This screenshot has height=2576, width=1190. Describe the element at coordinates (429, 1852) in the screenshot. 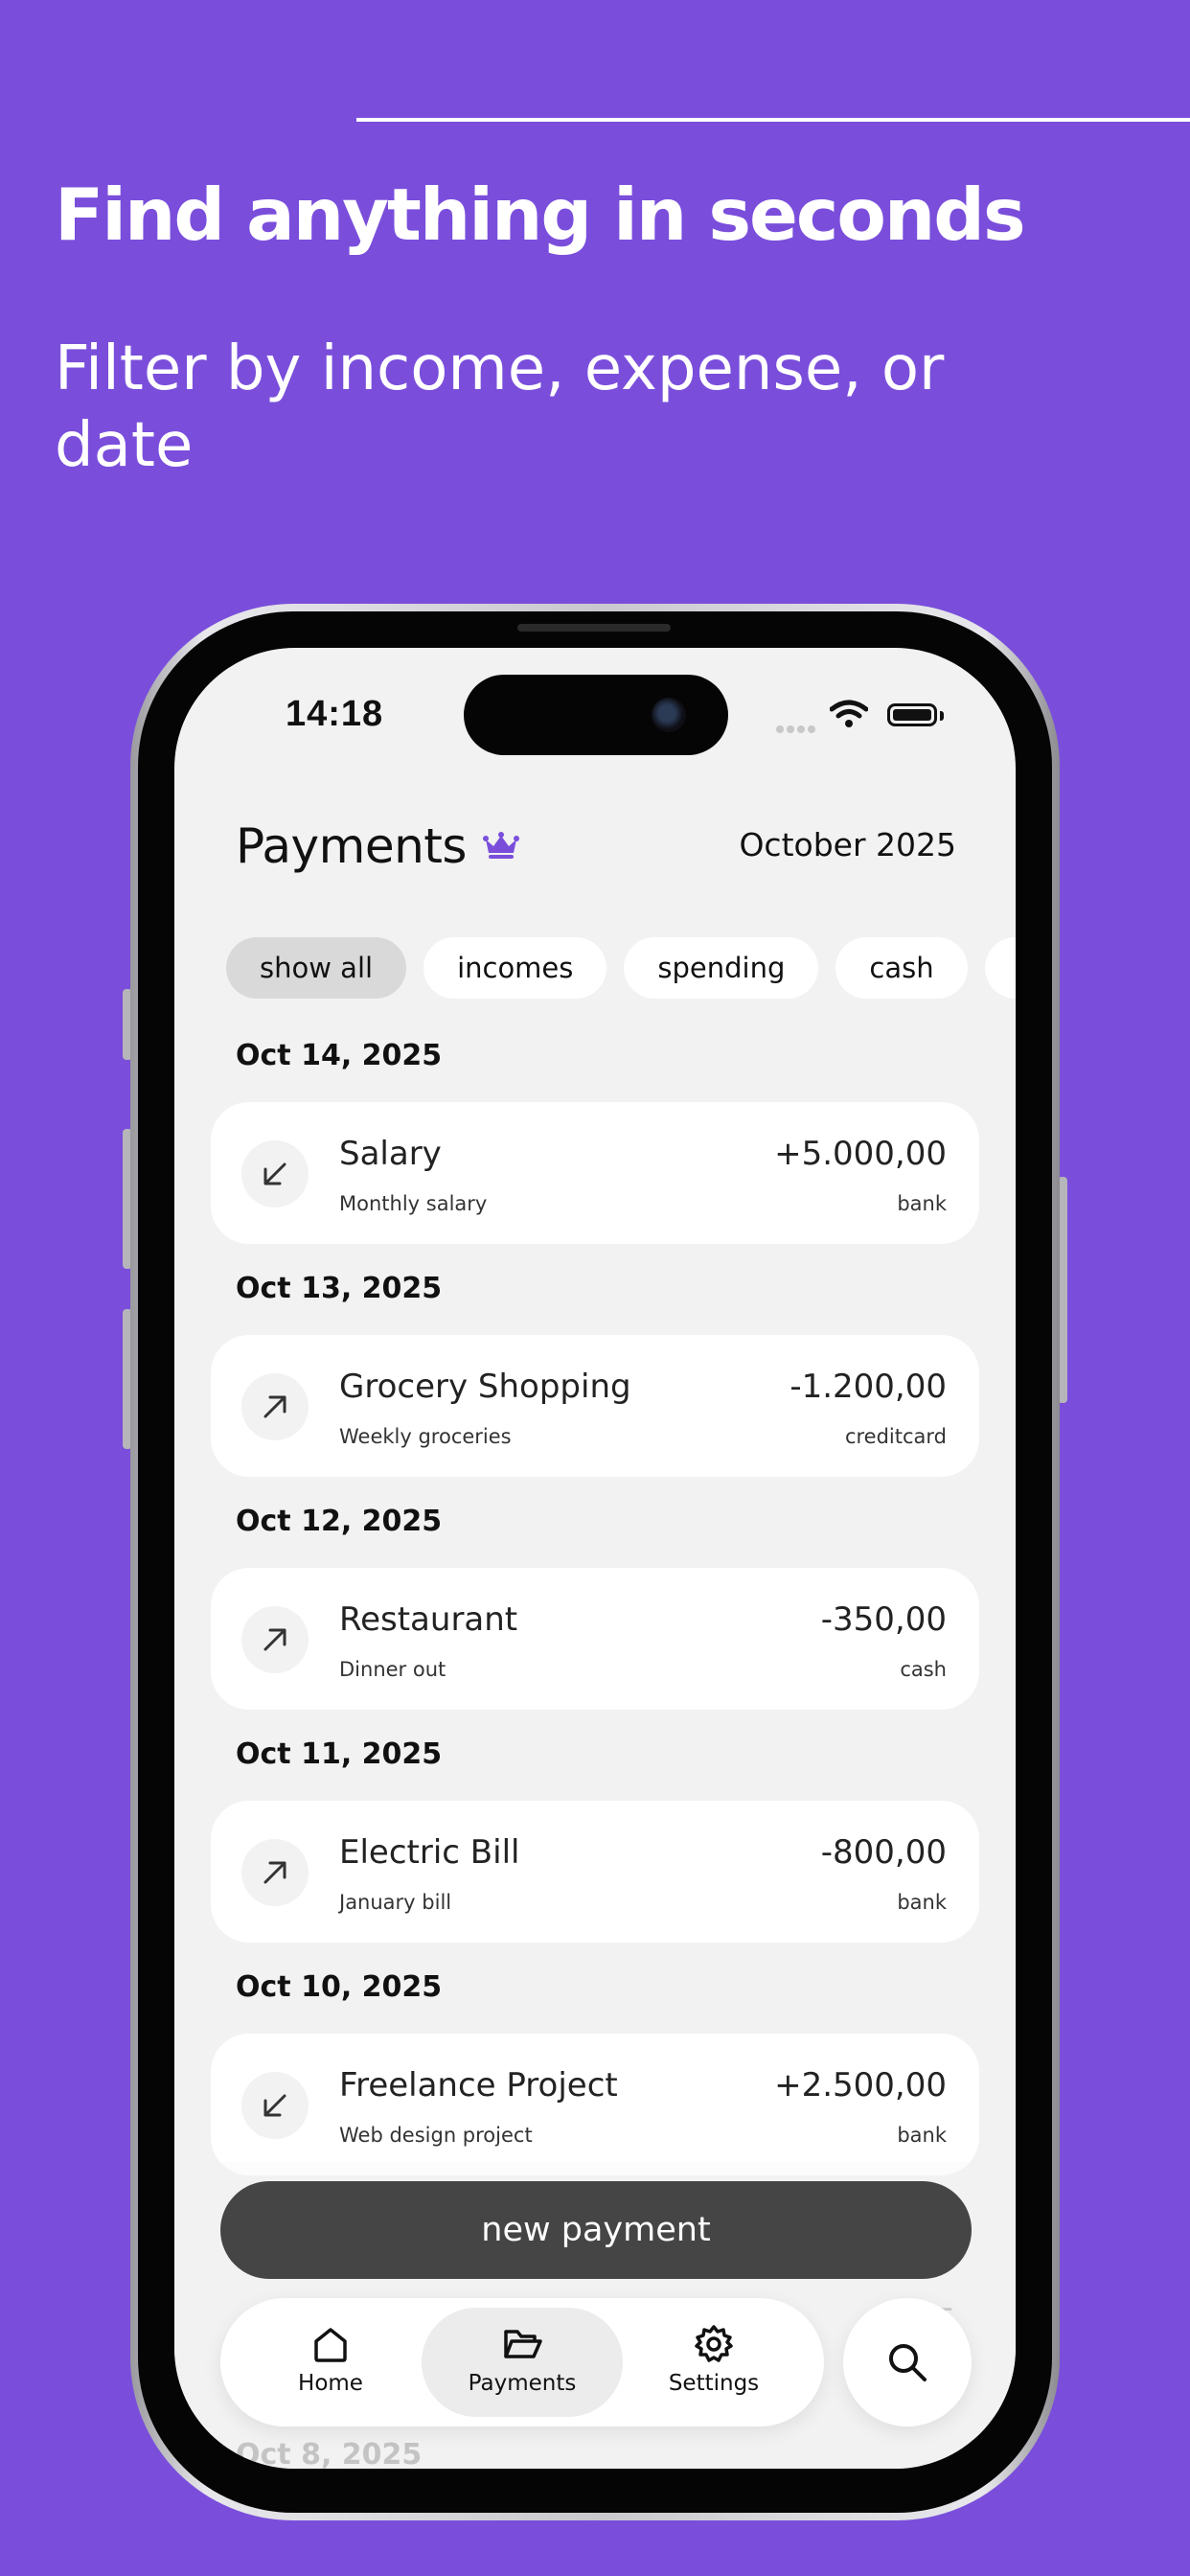

I see `transaction-name: Electric Bill` at that location.